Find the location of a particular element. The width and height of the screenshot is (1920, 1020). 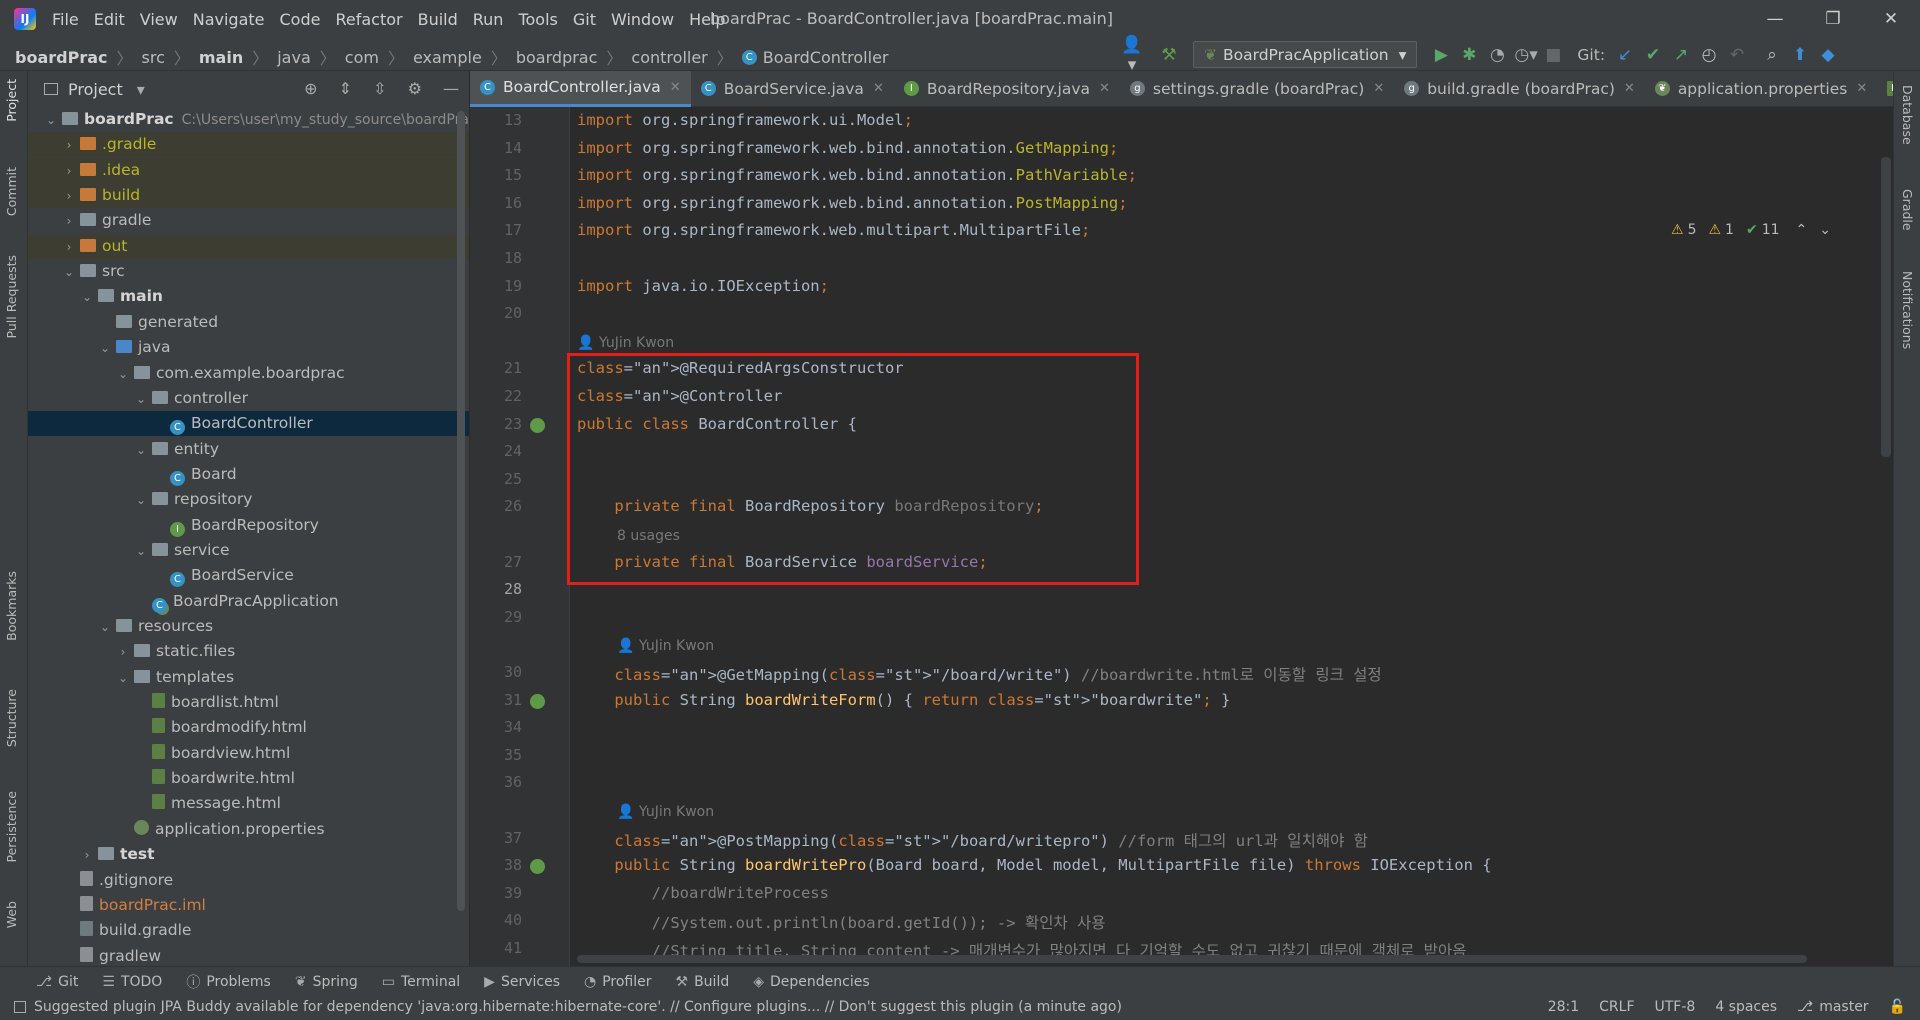

tree-item: C BoardPracApplication is located at coordinates (248, 601).